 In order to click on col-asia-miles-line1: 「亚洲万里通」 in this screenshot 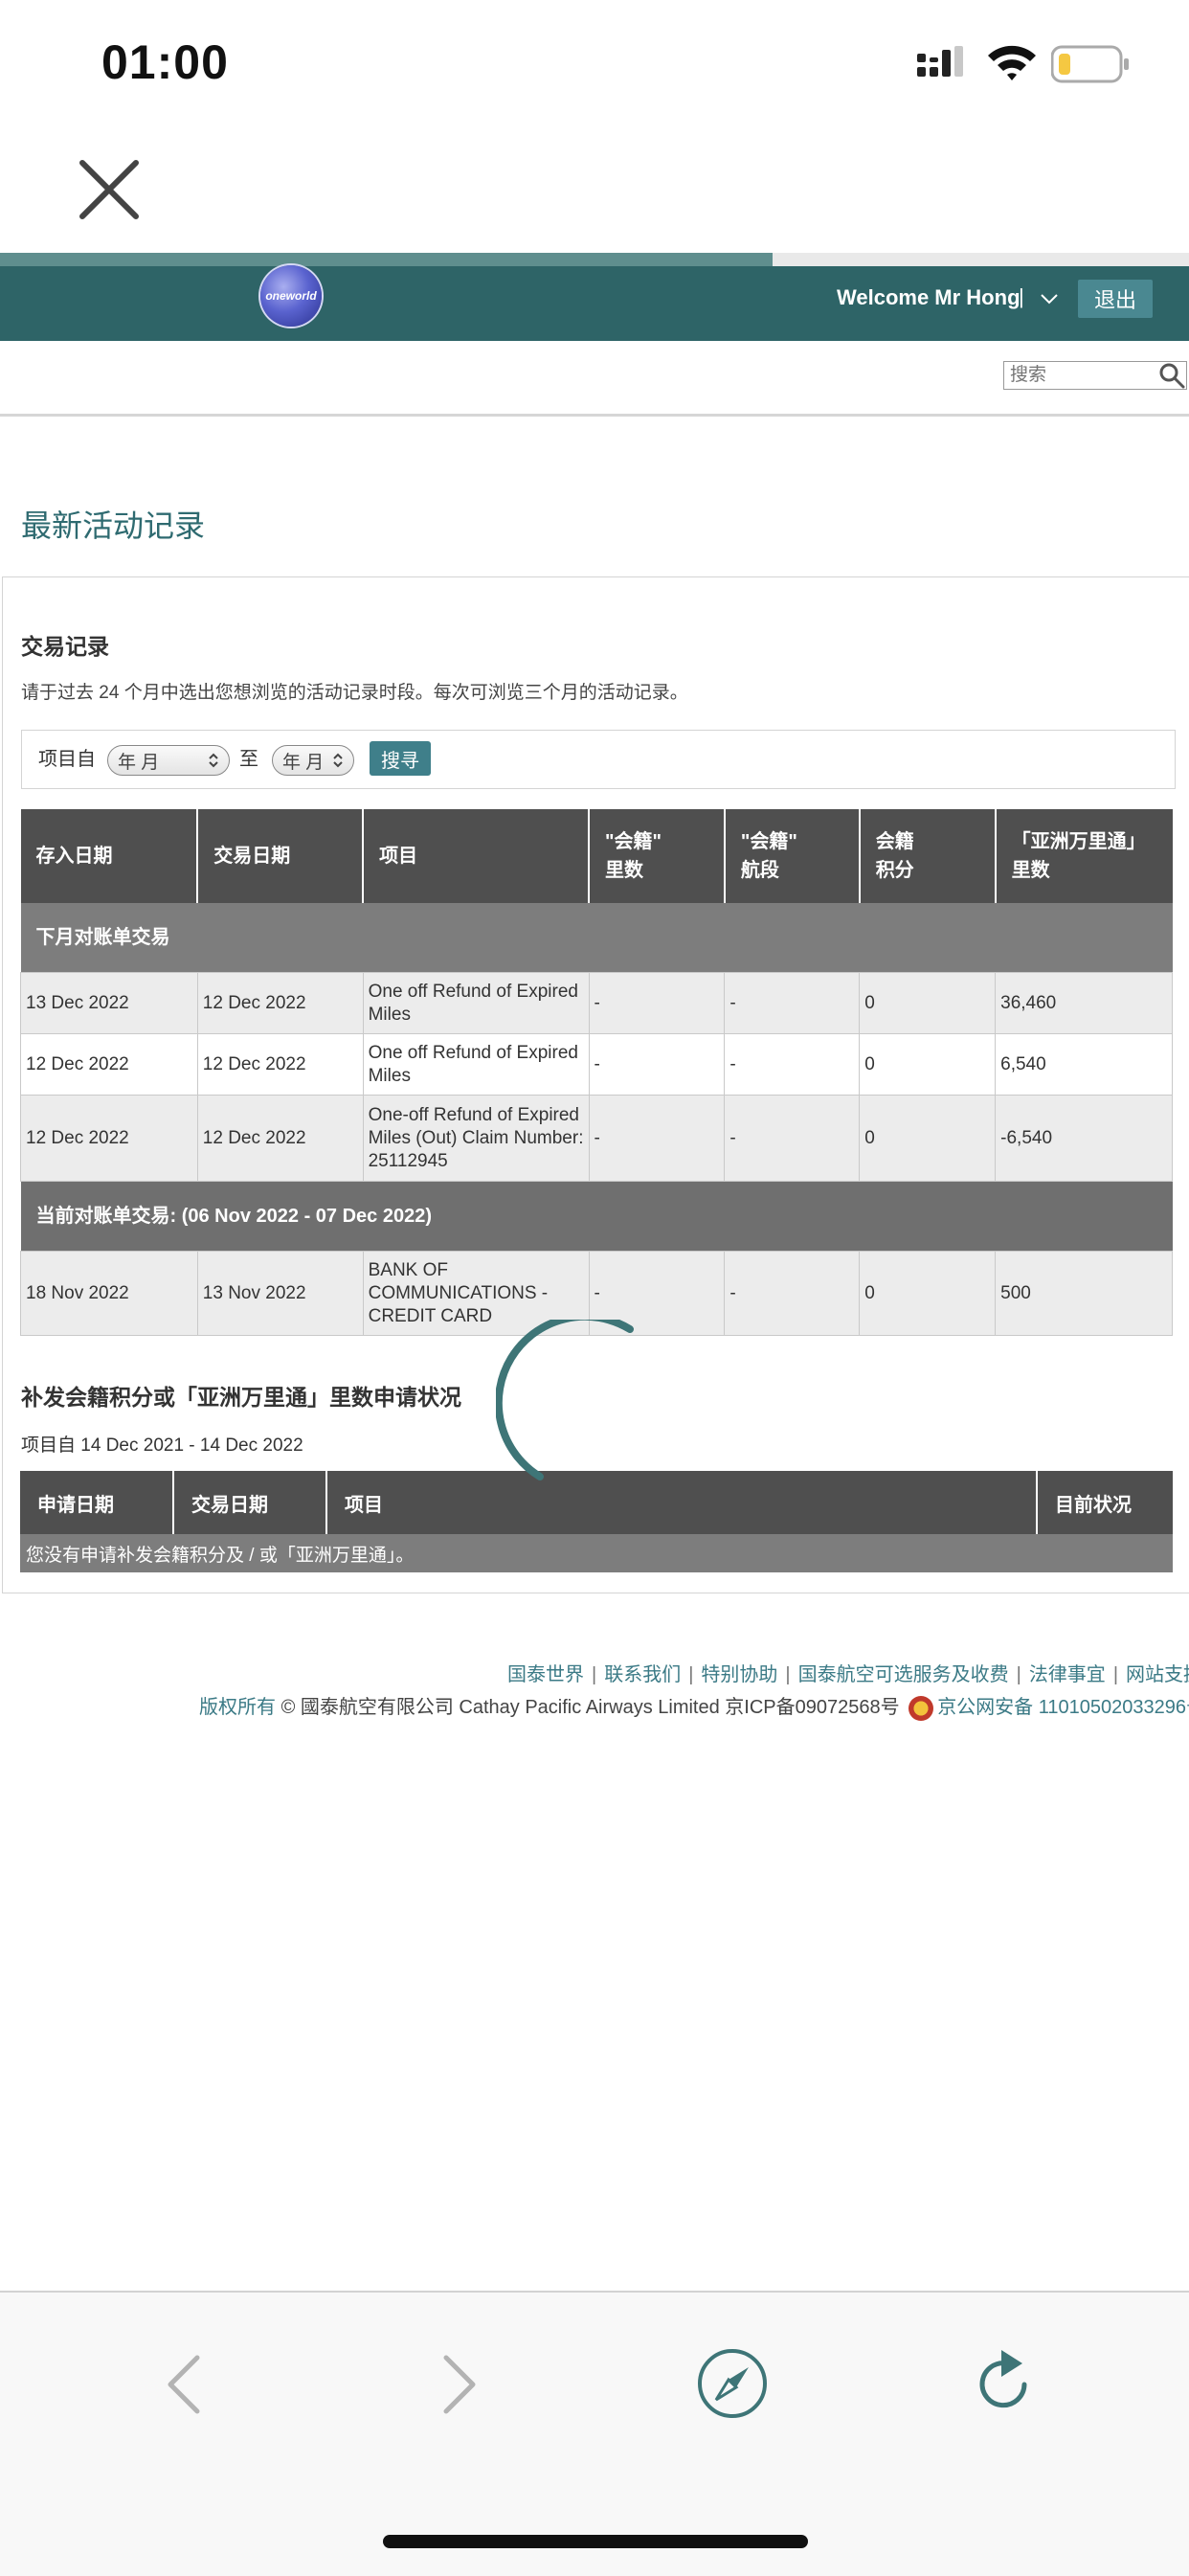, I will do `click(1078, 841)`.